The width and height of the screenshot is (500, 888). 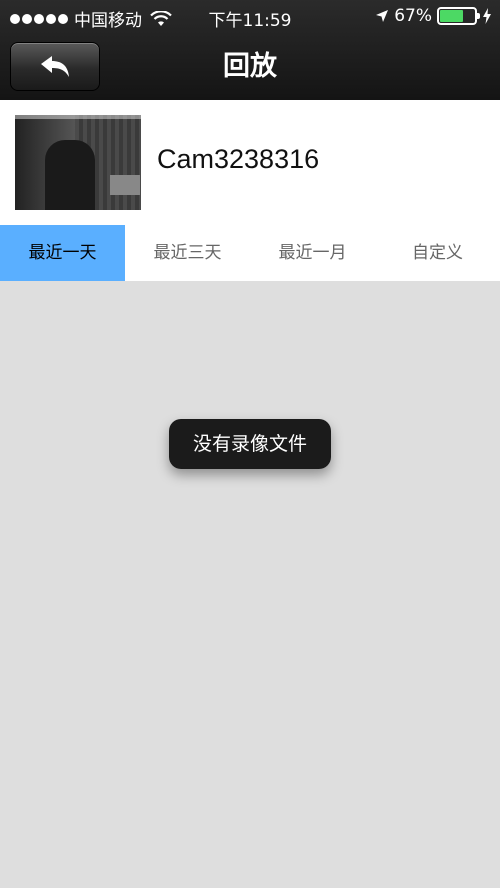 What do you see at coordinates (250, 444) in the screenshot?
I see `no-recordings-toast: 没有录像文件` at bounding box center [250, 444].